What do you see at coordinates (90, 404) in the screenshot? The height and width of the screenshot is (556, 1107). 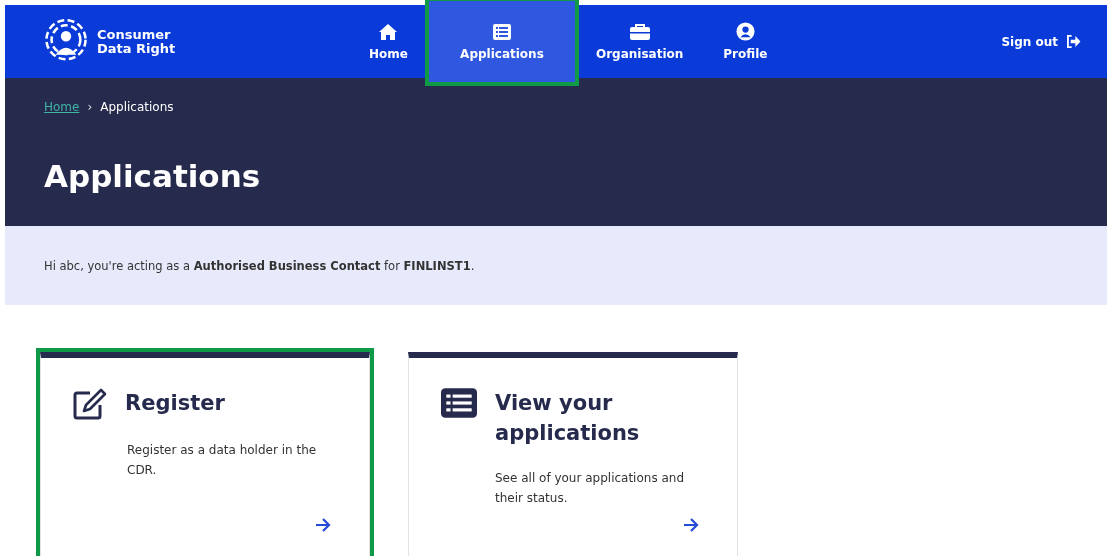 I see `edit-icon` at bounding box center [90, 404].